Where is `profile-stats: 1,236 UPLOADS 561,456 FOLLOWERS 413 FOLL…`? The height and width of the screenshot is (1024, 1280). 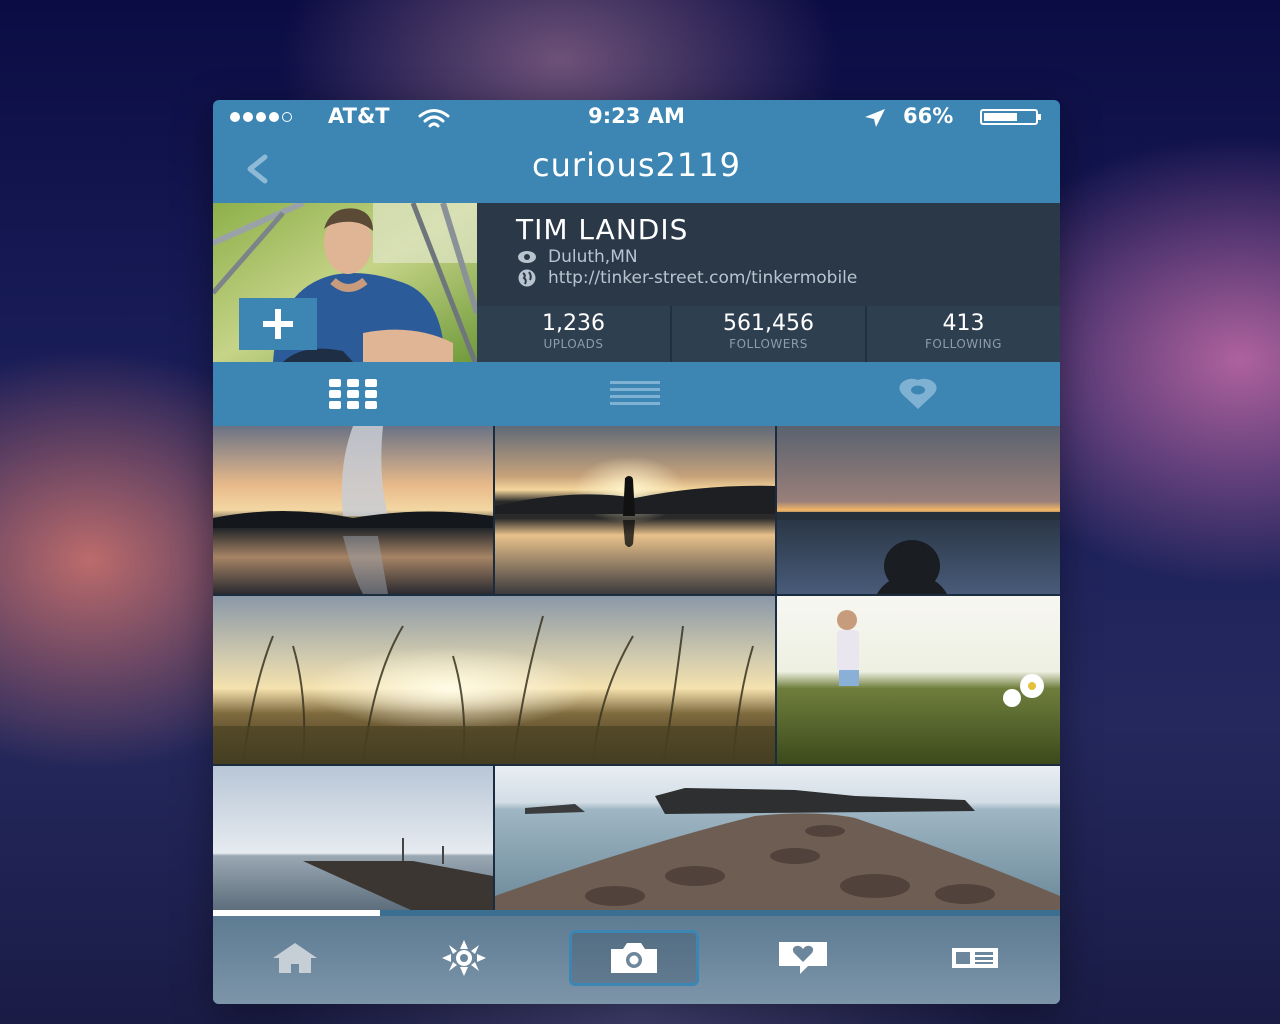 profile-stats: 1,236 UPLOADS 561,456 FOLLOWERS 413 FOLL… is located at coordinates (768, 334).